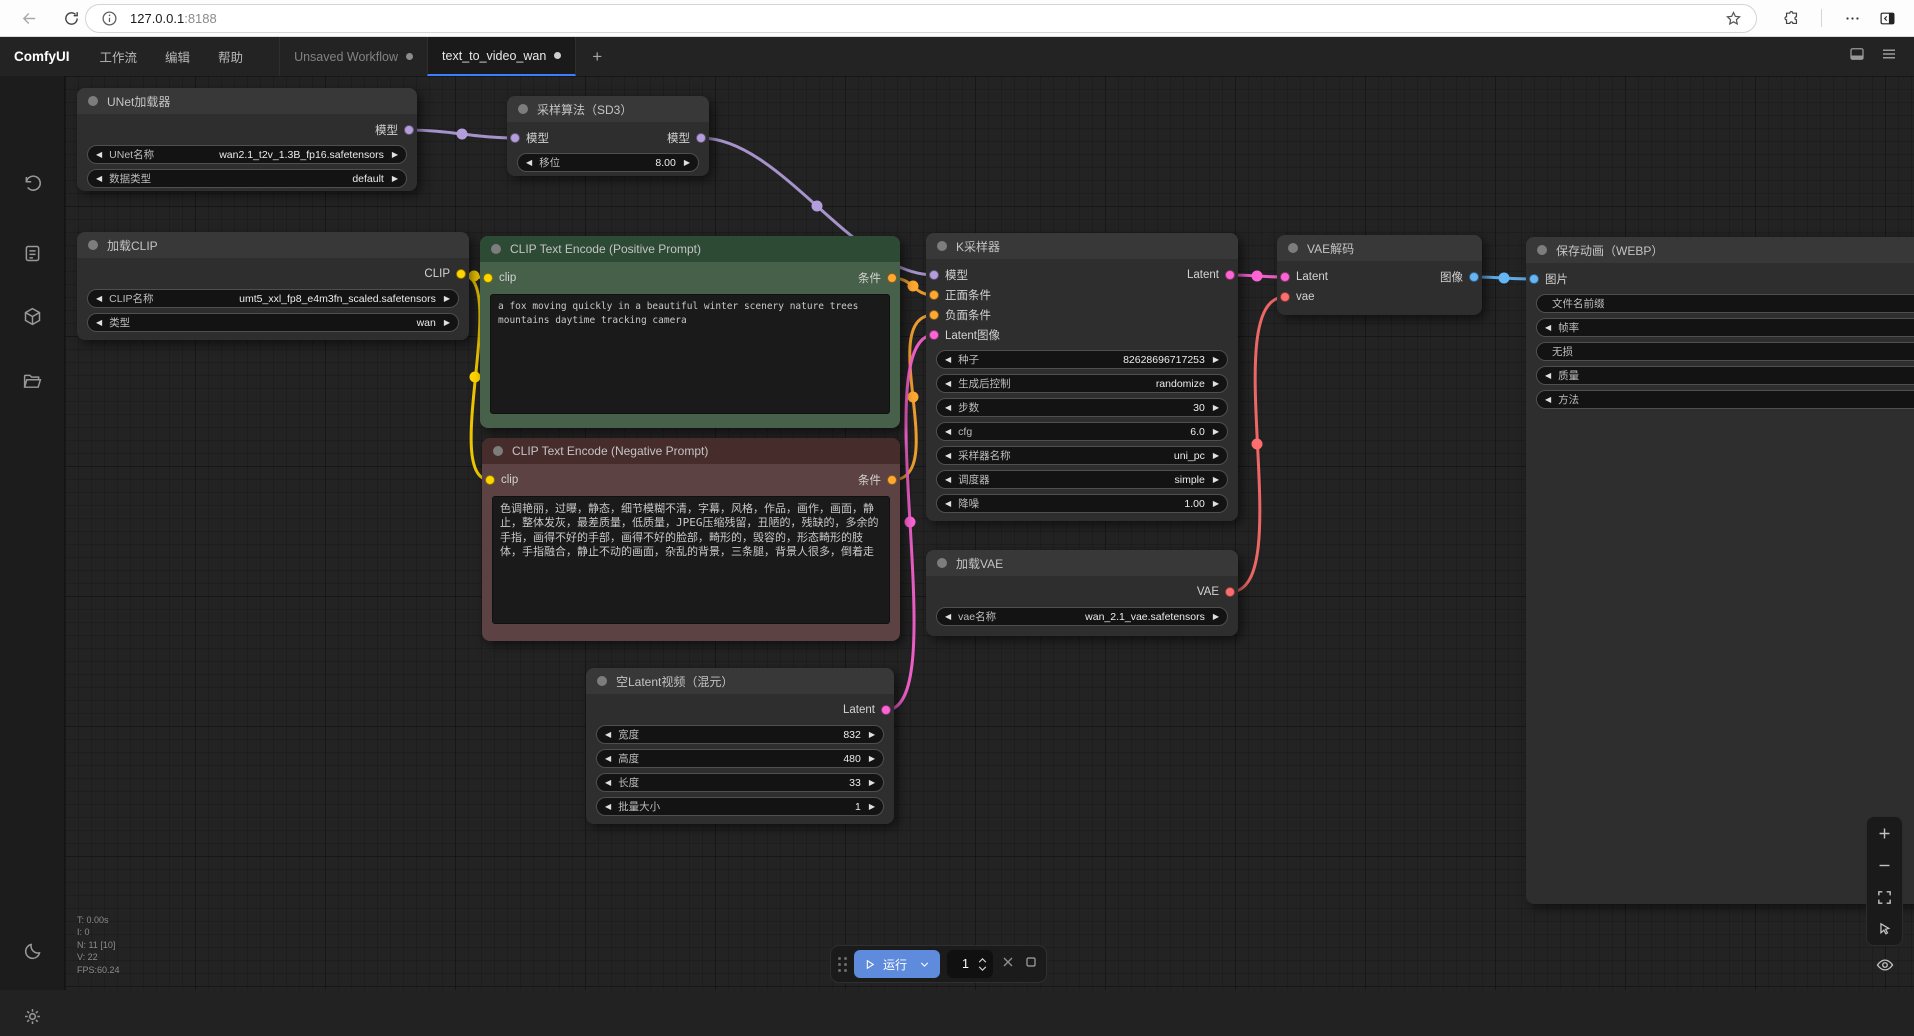 Image resolution: width=1914 pixels, height=1036 pixels. Describe the element at coordinates (740, 681) in the screenshot. I see `node-title-bar: 空Latent视频（混元）` at that location.